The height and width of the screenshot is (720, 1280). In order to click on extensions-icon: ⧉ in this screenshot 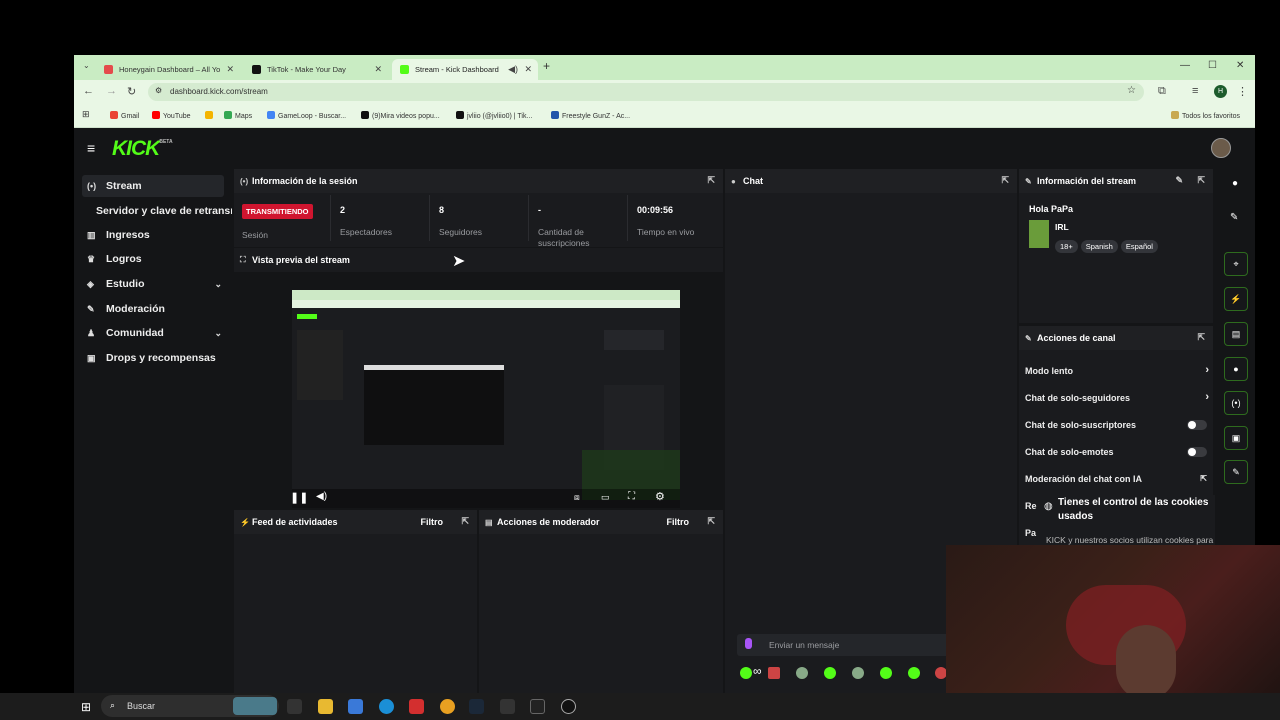, I will do `click(1162, 91)`.